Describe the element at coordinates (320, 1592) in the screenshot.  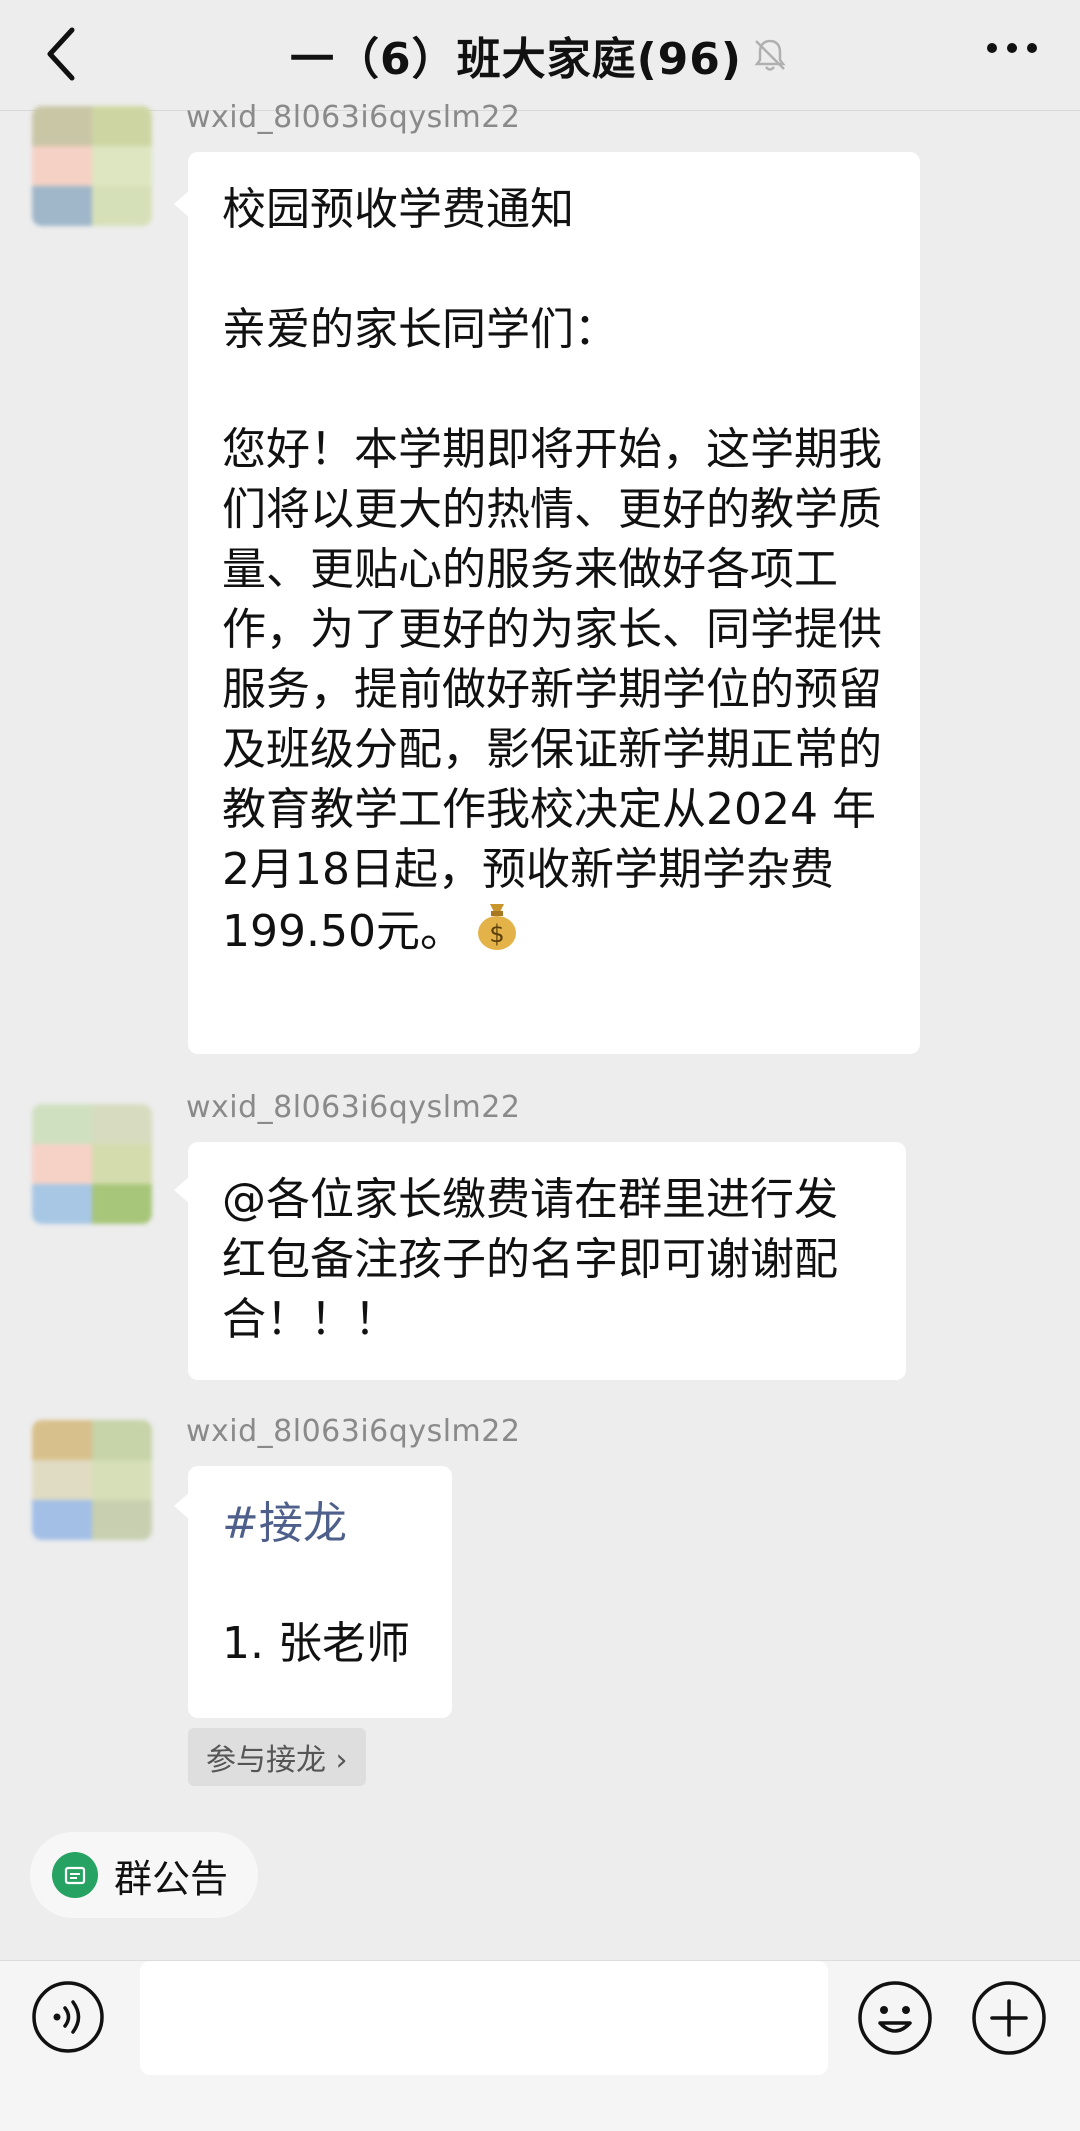
I see `solitaire-bubble: #接龙 1. 张老师` at that location.